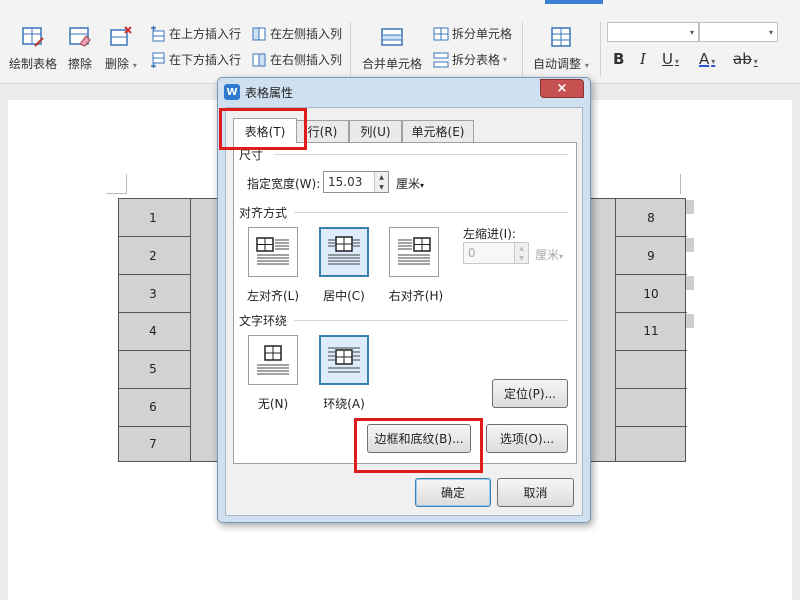 This screenshot has width=800, height=600. I want to click on insert-col-left-button: 在左侧插入列, so click(296, 33).